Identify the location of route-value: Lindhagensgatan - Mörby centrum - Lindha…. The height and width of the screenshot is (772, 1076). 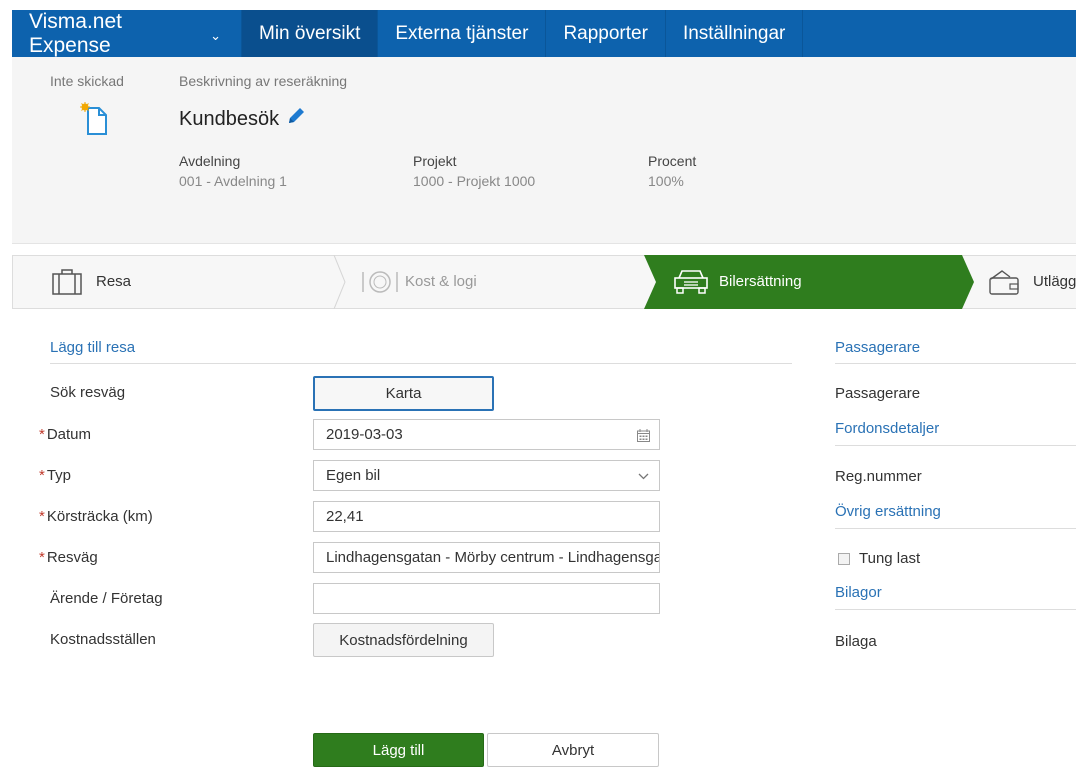
(493, 557).